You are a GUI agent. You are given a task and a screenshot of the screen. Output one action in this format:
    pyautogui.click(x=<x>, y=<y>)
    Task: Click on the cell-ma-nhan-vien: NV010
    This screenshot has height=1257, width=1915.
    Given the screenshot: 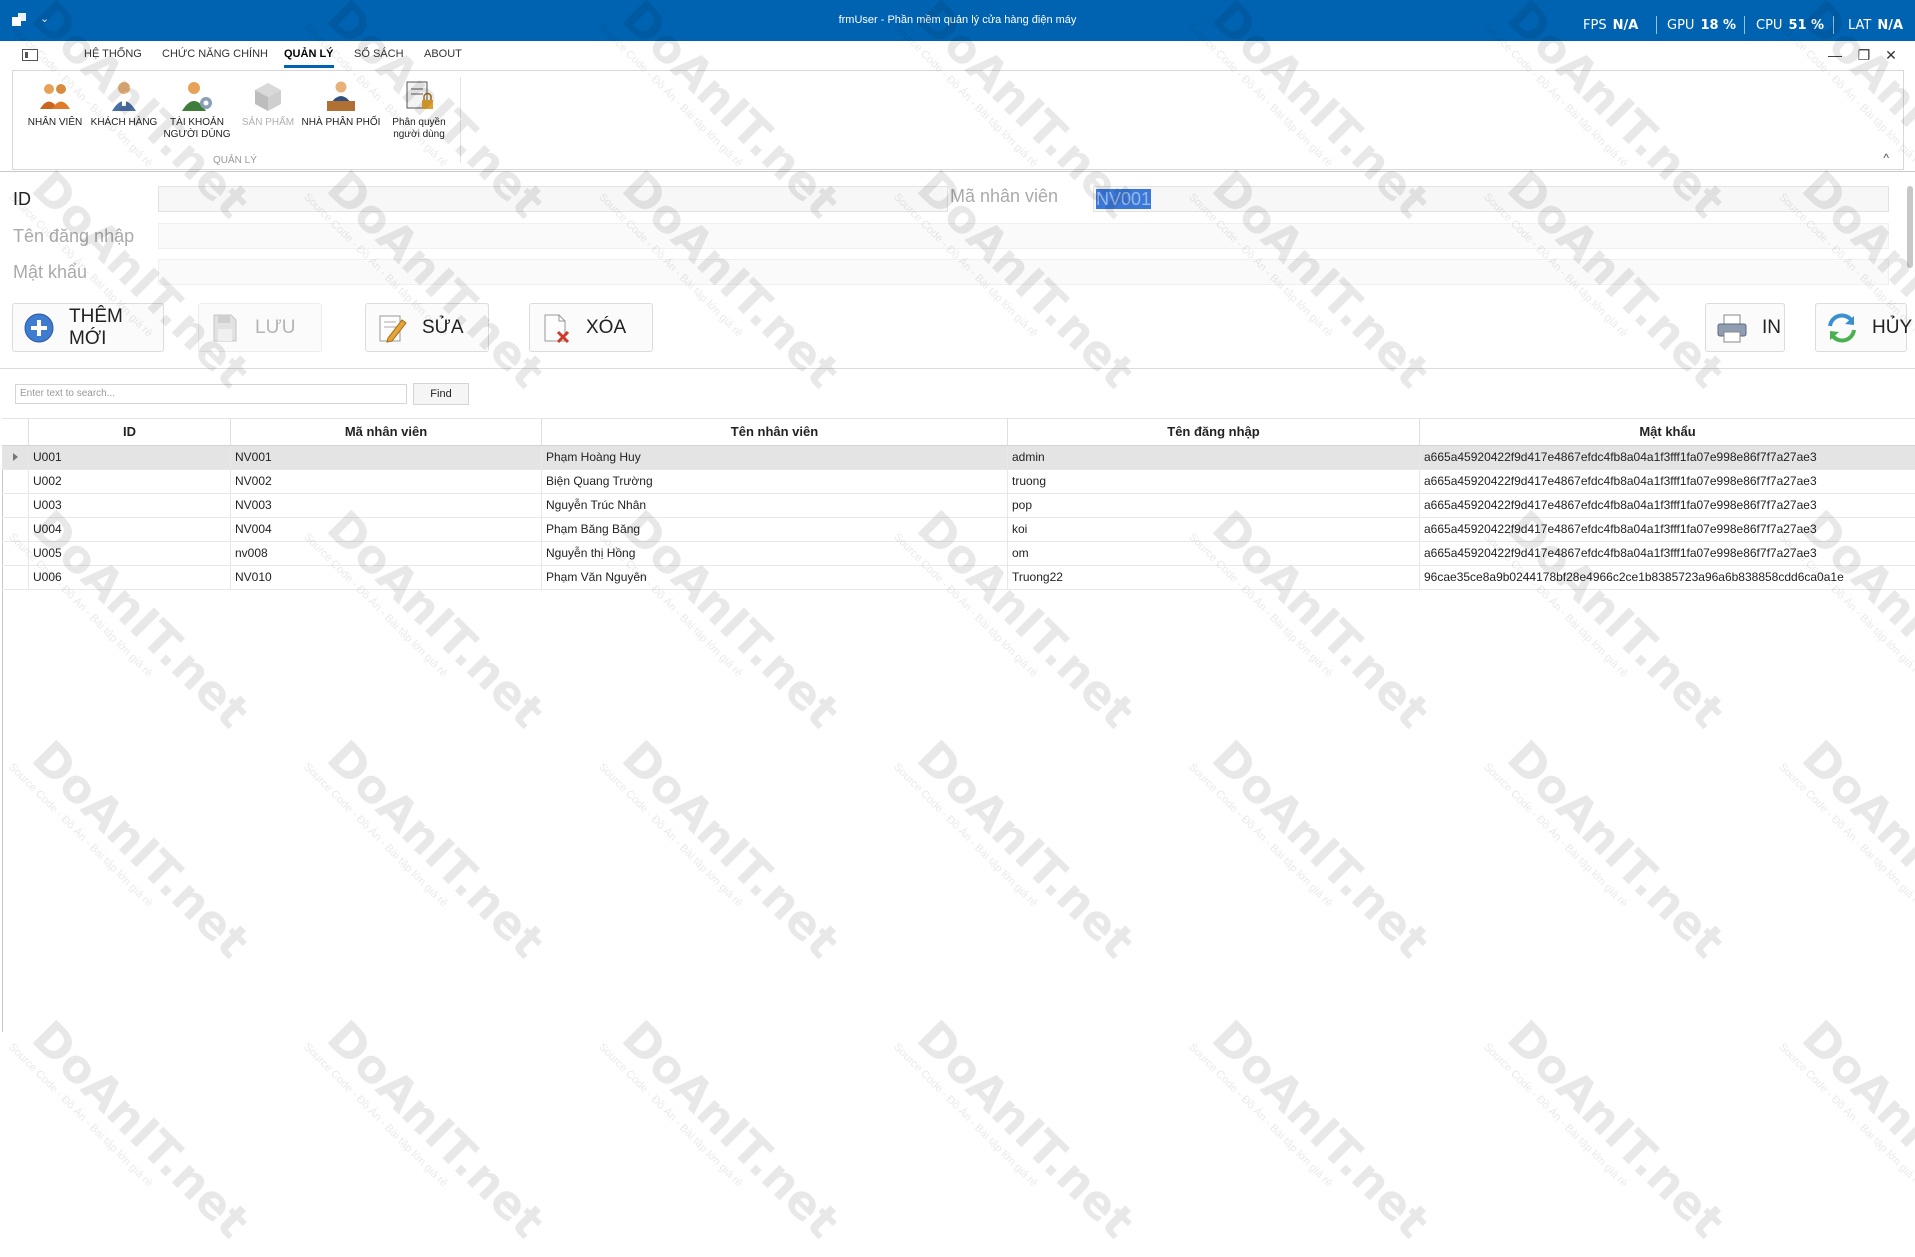 What is the action you would take?
    pyautogui.click(x=385, y=577)
    